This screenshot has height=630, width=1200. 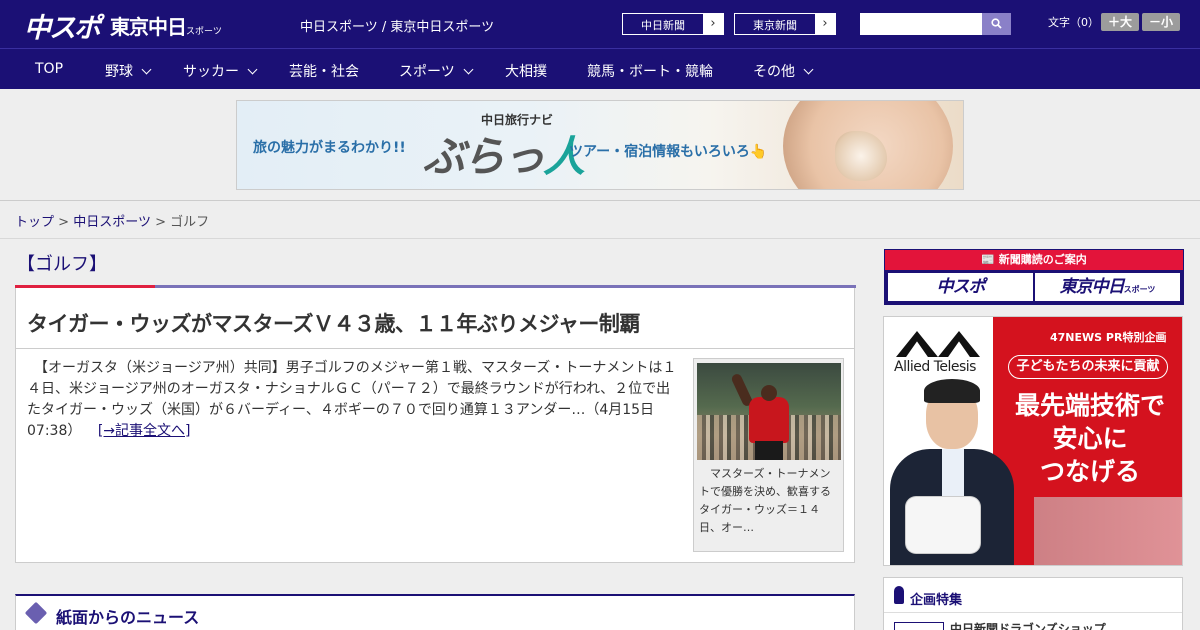 What do you see at coordinates (774, 72) in the screenshot?
I see `nav-label: その他` at bounding box center [774, 72].